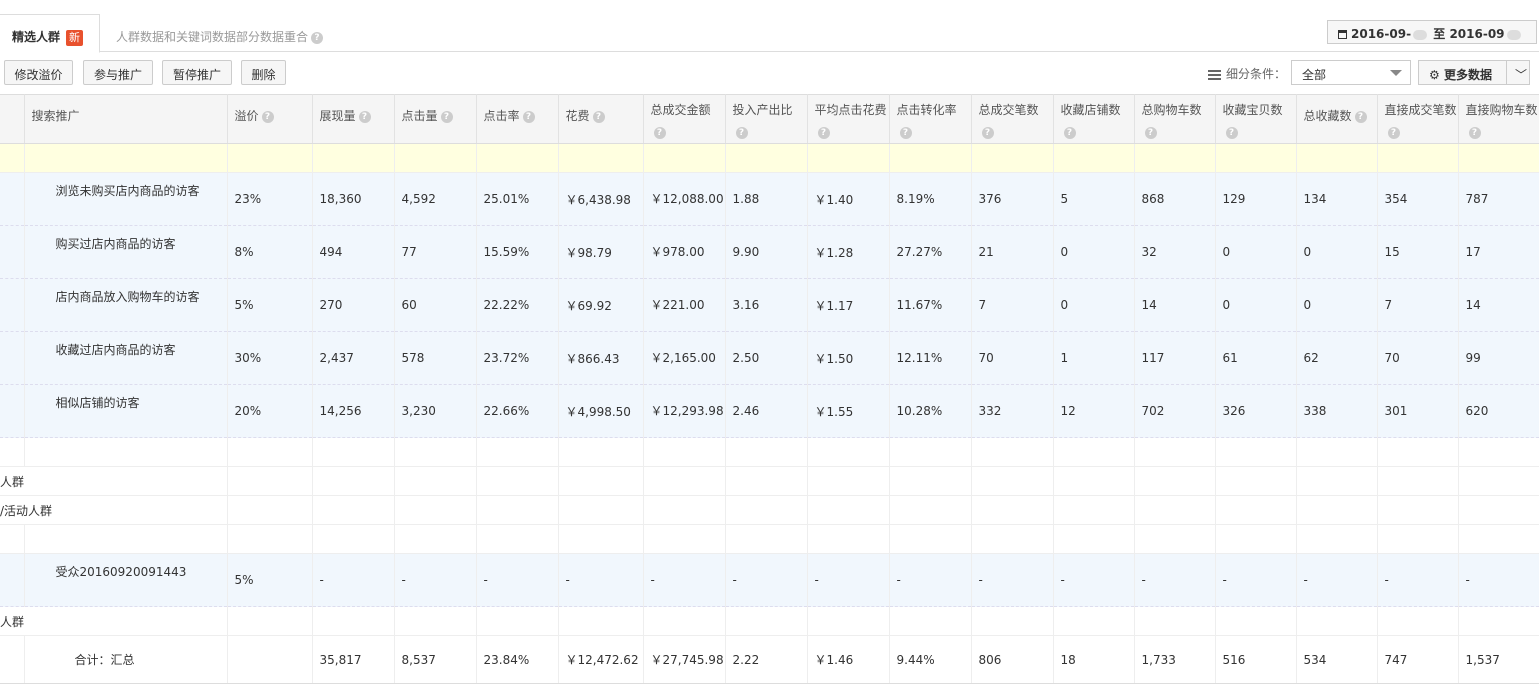 The height and width of the screenshot is (684, 1539). I want to click on column-header: 点击量?, so click(435, 119).